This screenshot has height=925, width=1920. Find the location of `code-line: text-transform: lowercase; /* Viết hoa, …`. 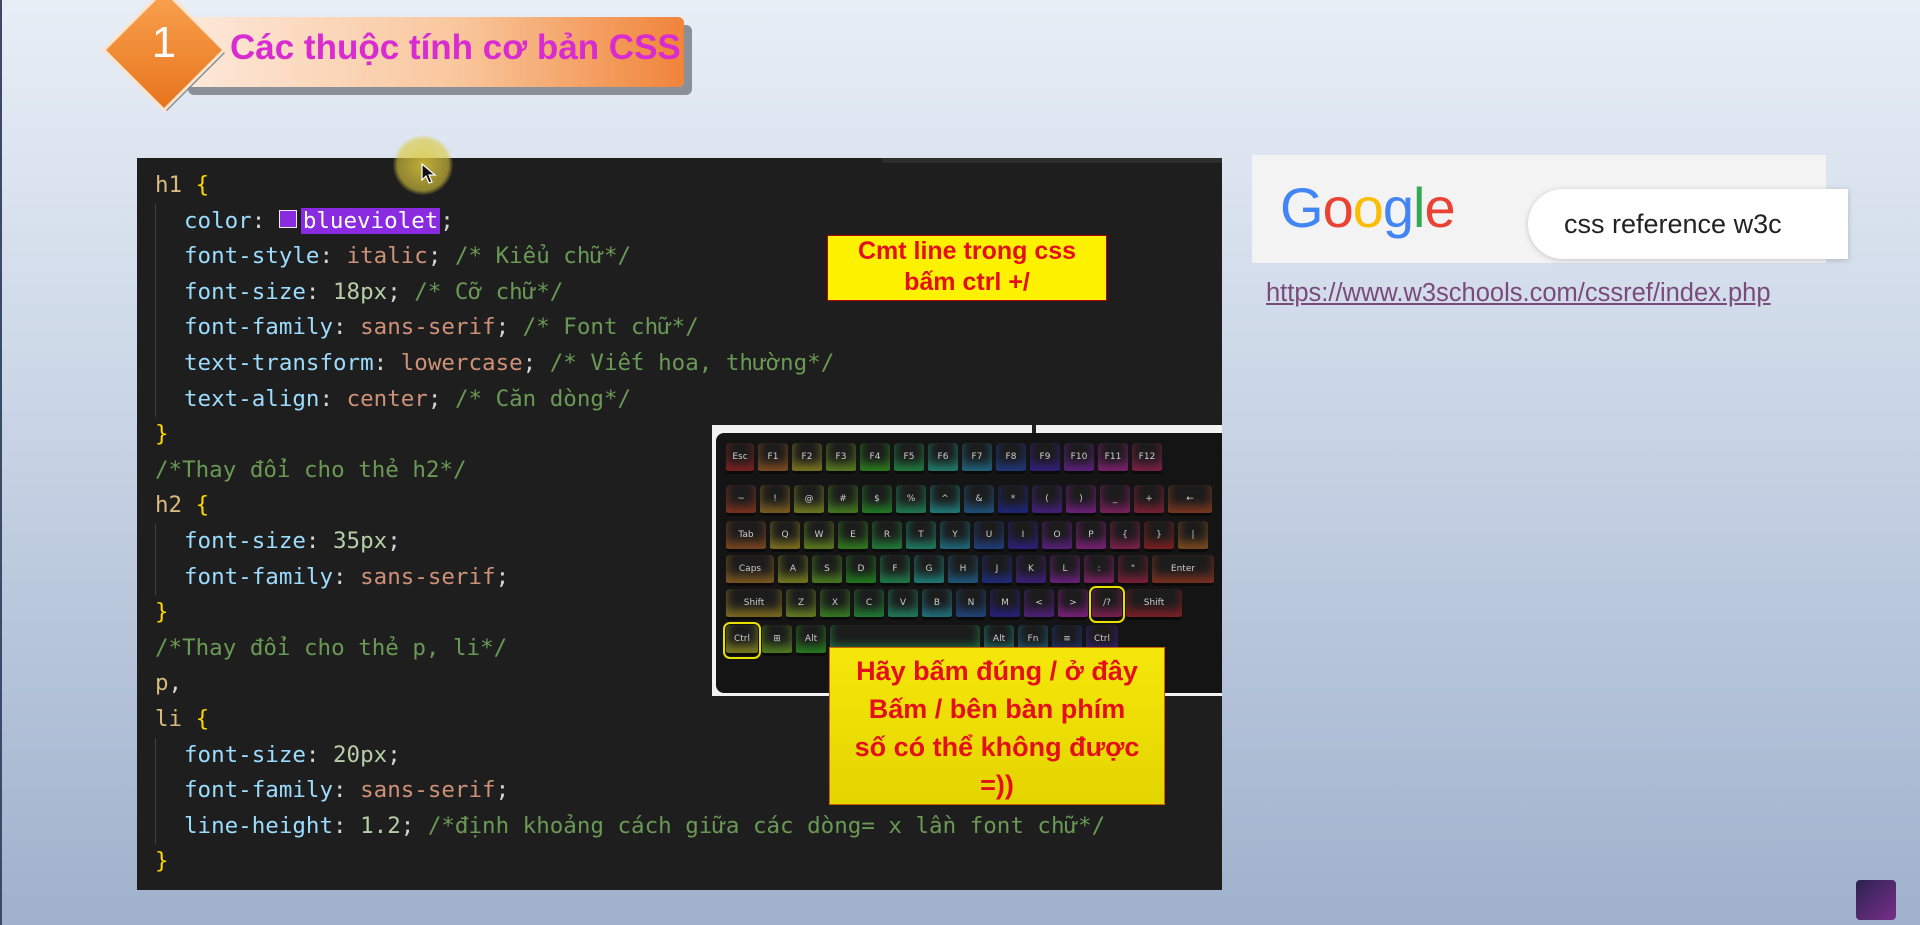

code-line: text-transform: lowercase; /* Viết hoa, … is located at coordinates (630, 363).